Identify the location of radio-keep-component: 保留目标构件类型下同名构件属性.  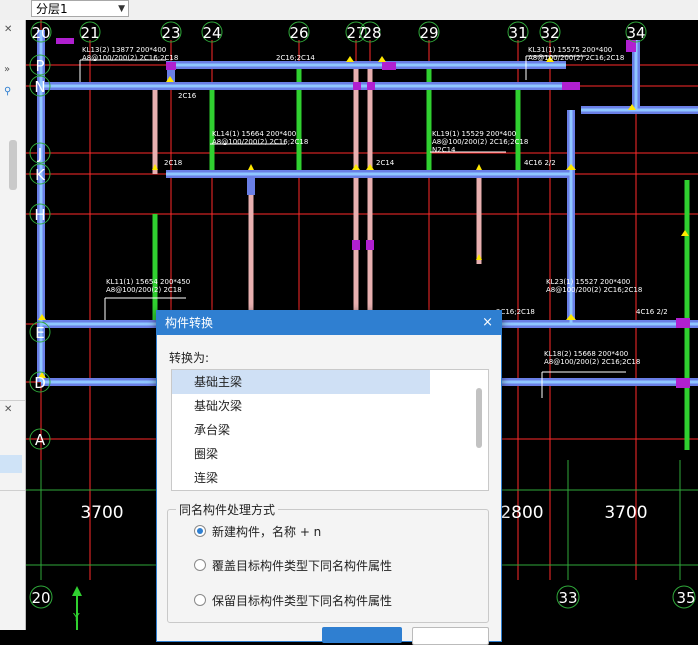
(293, 601).